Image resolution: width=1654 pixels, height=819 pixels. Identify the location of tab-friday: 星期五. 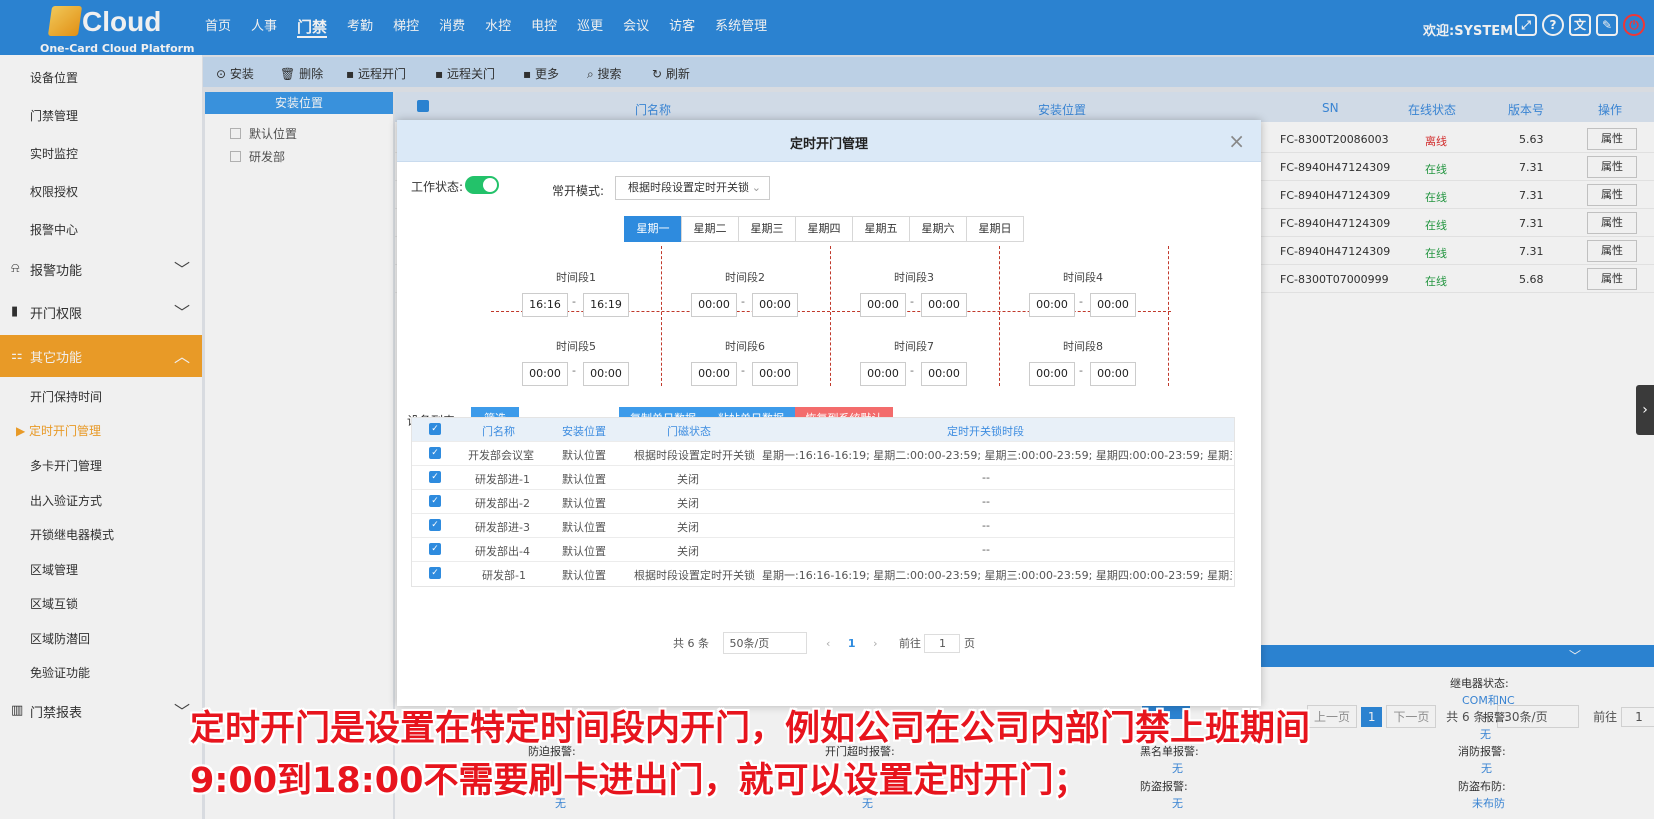
(881, 229).